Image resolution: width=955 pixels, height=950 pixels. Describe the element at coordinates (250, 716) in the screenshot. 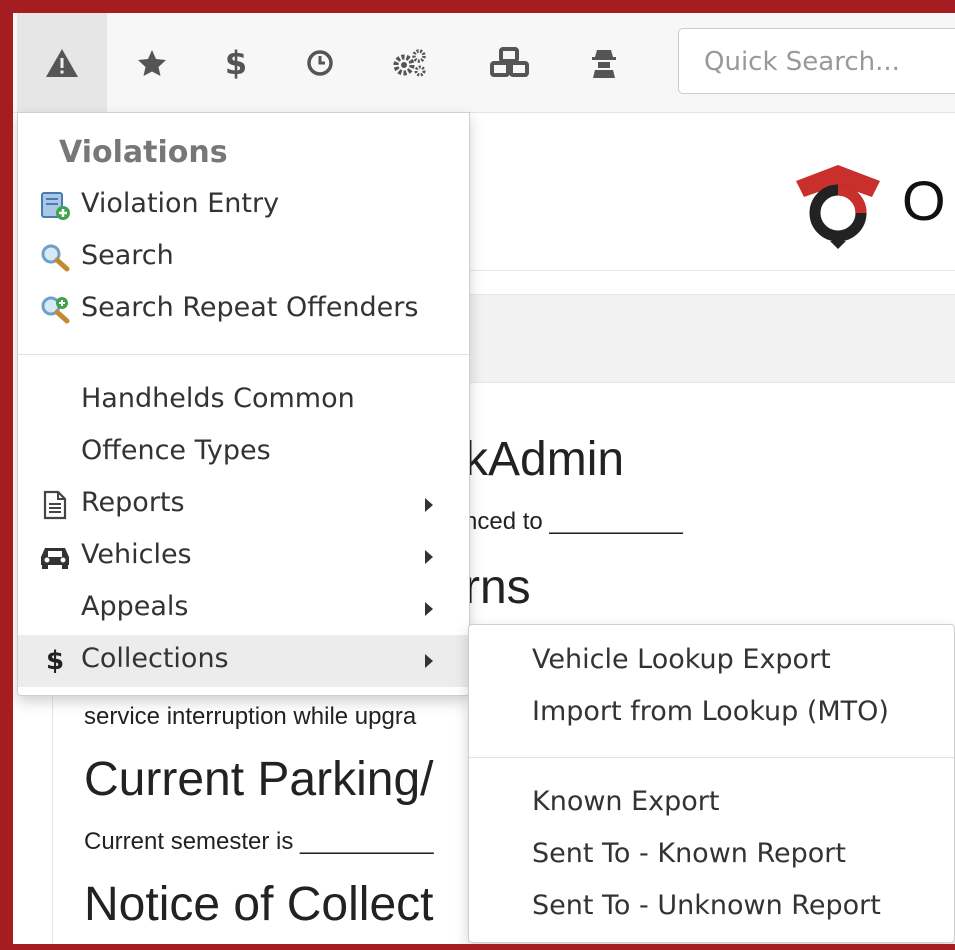

I see `interruption-text: service interruption while upgra` at that location.